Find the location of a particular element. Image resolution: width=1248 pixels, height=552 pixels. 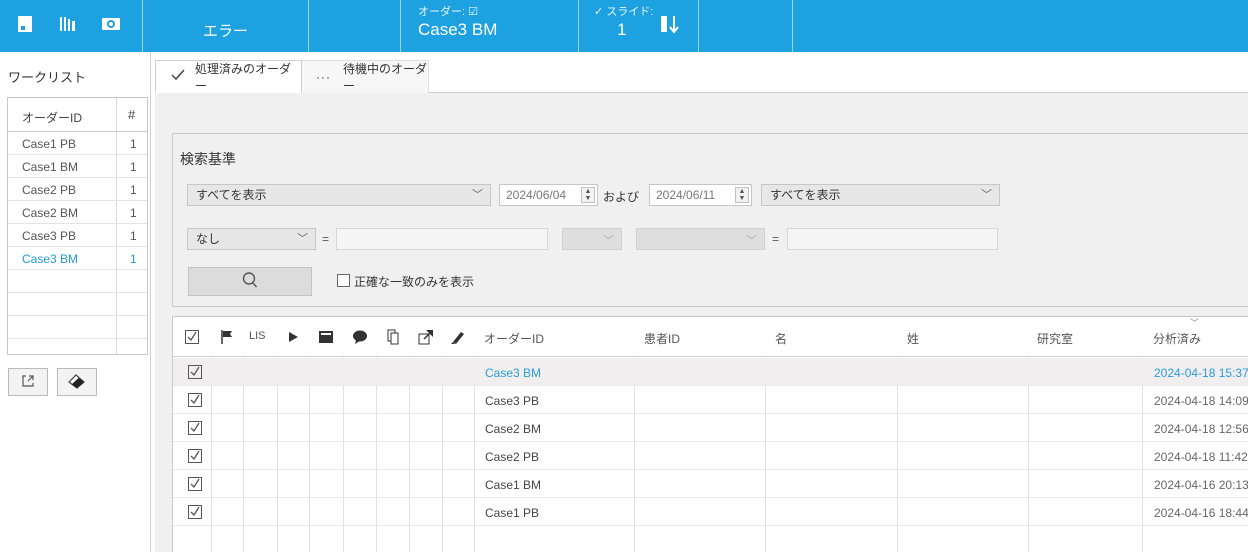

table-row: Case2 BM 2024-04-18 12:56 is located at coordinates (710, 428).